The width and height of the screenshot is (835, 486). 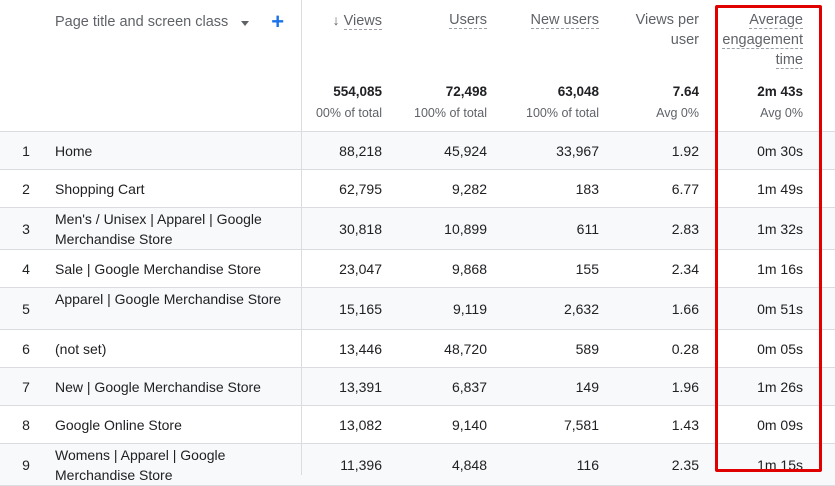 What do you see at coordinates (684, 40) in the screenshot?
I see `column-label-line: user` at bounding box center [684, 40].